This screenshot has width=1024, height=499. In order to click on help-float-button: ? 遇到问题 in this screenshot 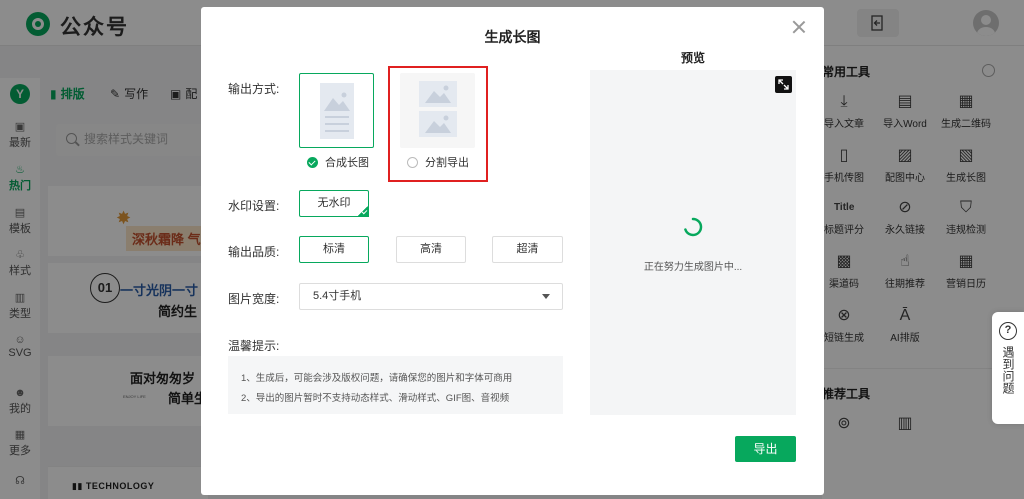, I will do `click(1008, 368)`.